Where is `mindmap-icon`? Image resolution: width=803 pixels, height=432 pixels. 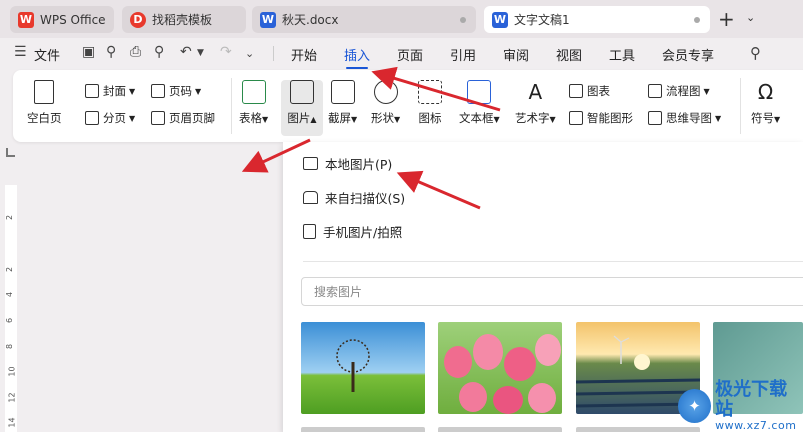
mindmap-icon is located at coordinates (655, 118).